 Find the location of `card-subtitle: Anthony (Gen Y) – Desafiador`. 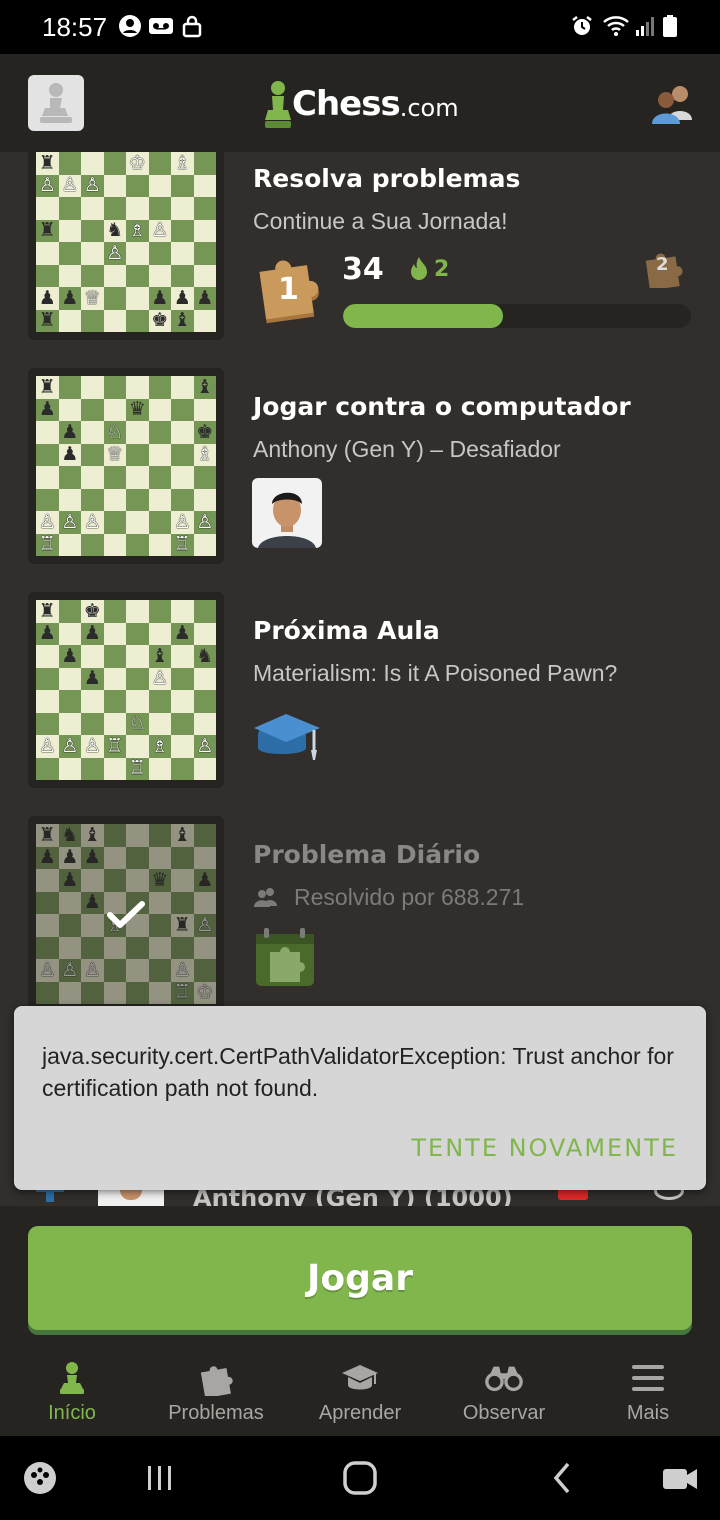

card-subtitle: Anthony (Gen Y) – Desafiador is located at coordinates (407, 449).